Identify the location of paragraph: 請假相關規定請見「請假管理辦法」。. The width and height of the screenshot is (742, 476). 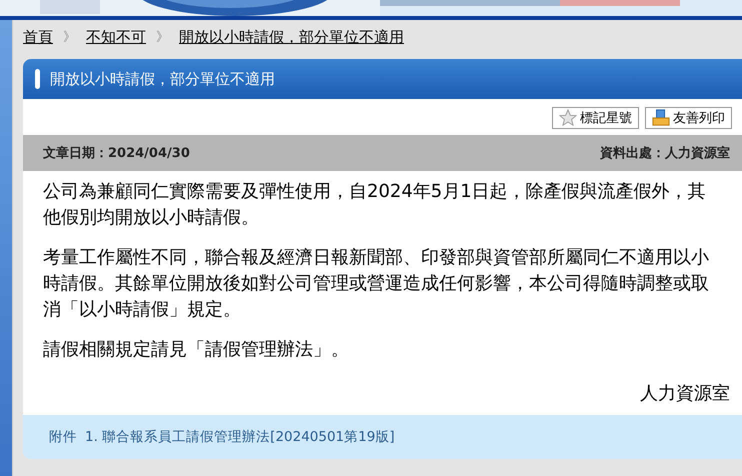
(196, 350).